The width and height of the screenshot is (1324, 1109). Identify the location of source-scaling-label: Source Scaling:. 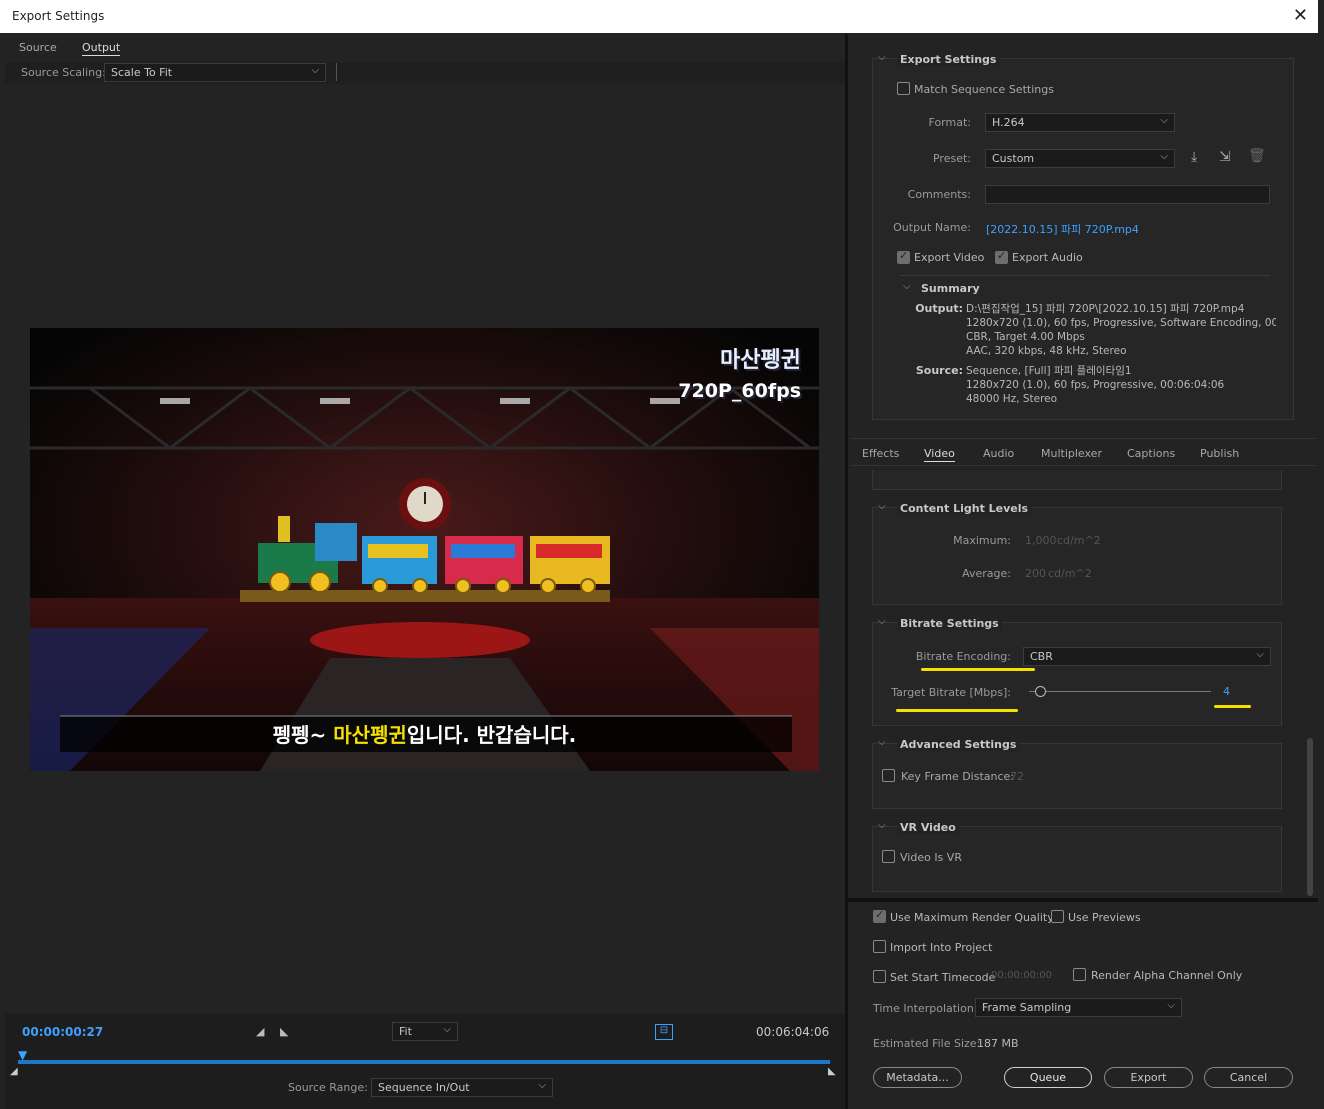
(63, 72).